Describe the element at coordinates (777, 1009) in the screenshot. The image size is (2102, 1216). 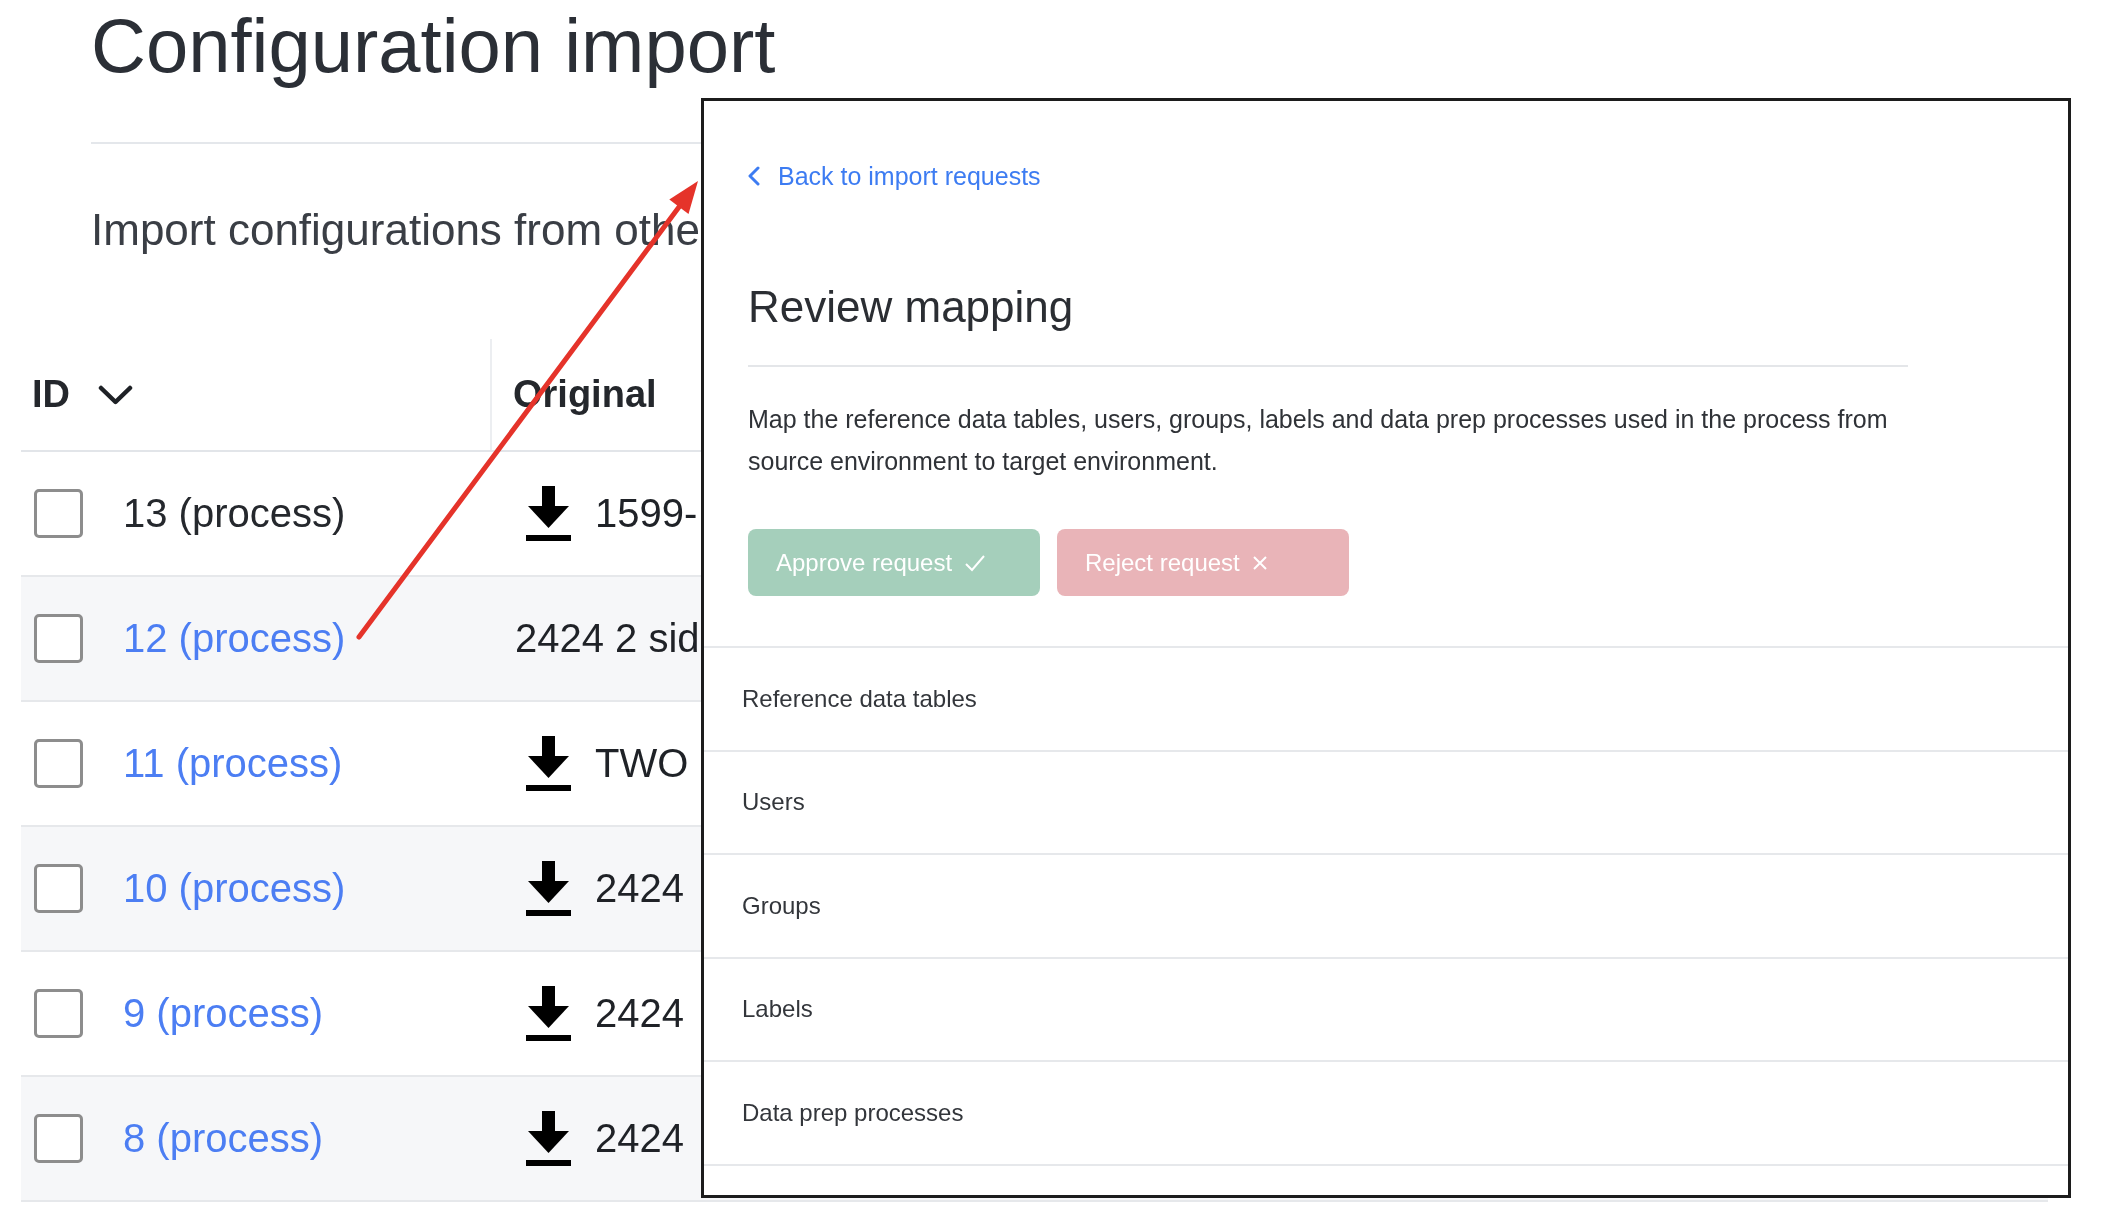
I see `section-label: Labels` at that location.